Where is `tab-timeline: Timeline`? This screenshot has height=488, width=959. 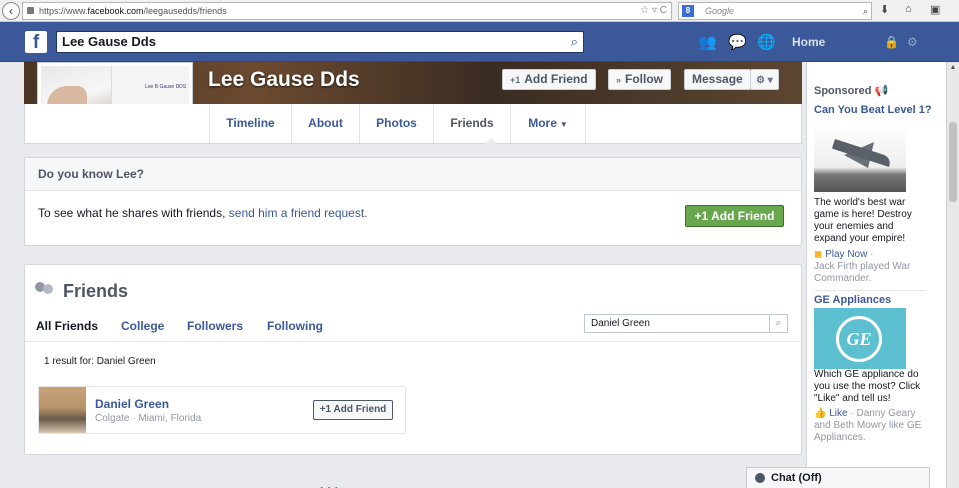 tab-timeline: Timeline is located at coordinates (250, 123).